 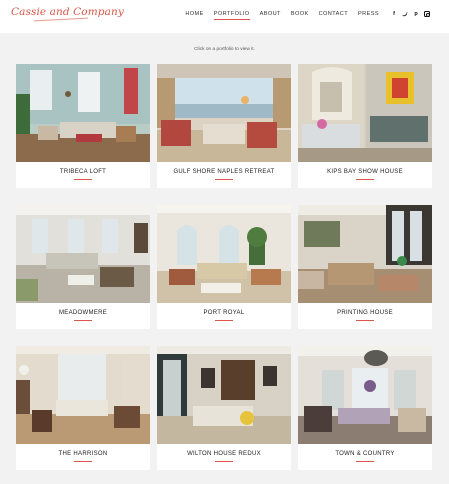 I want to click on portfolio-title: PORT ROYAL, so click(x=224, y=313).